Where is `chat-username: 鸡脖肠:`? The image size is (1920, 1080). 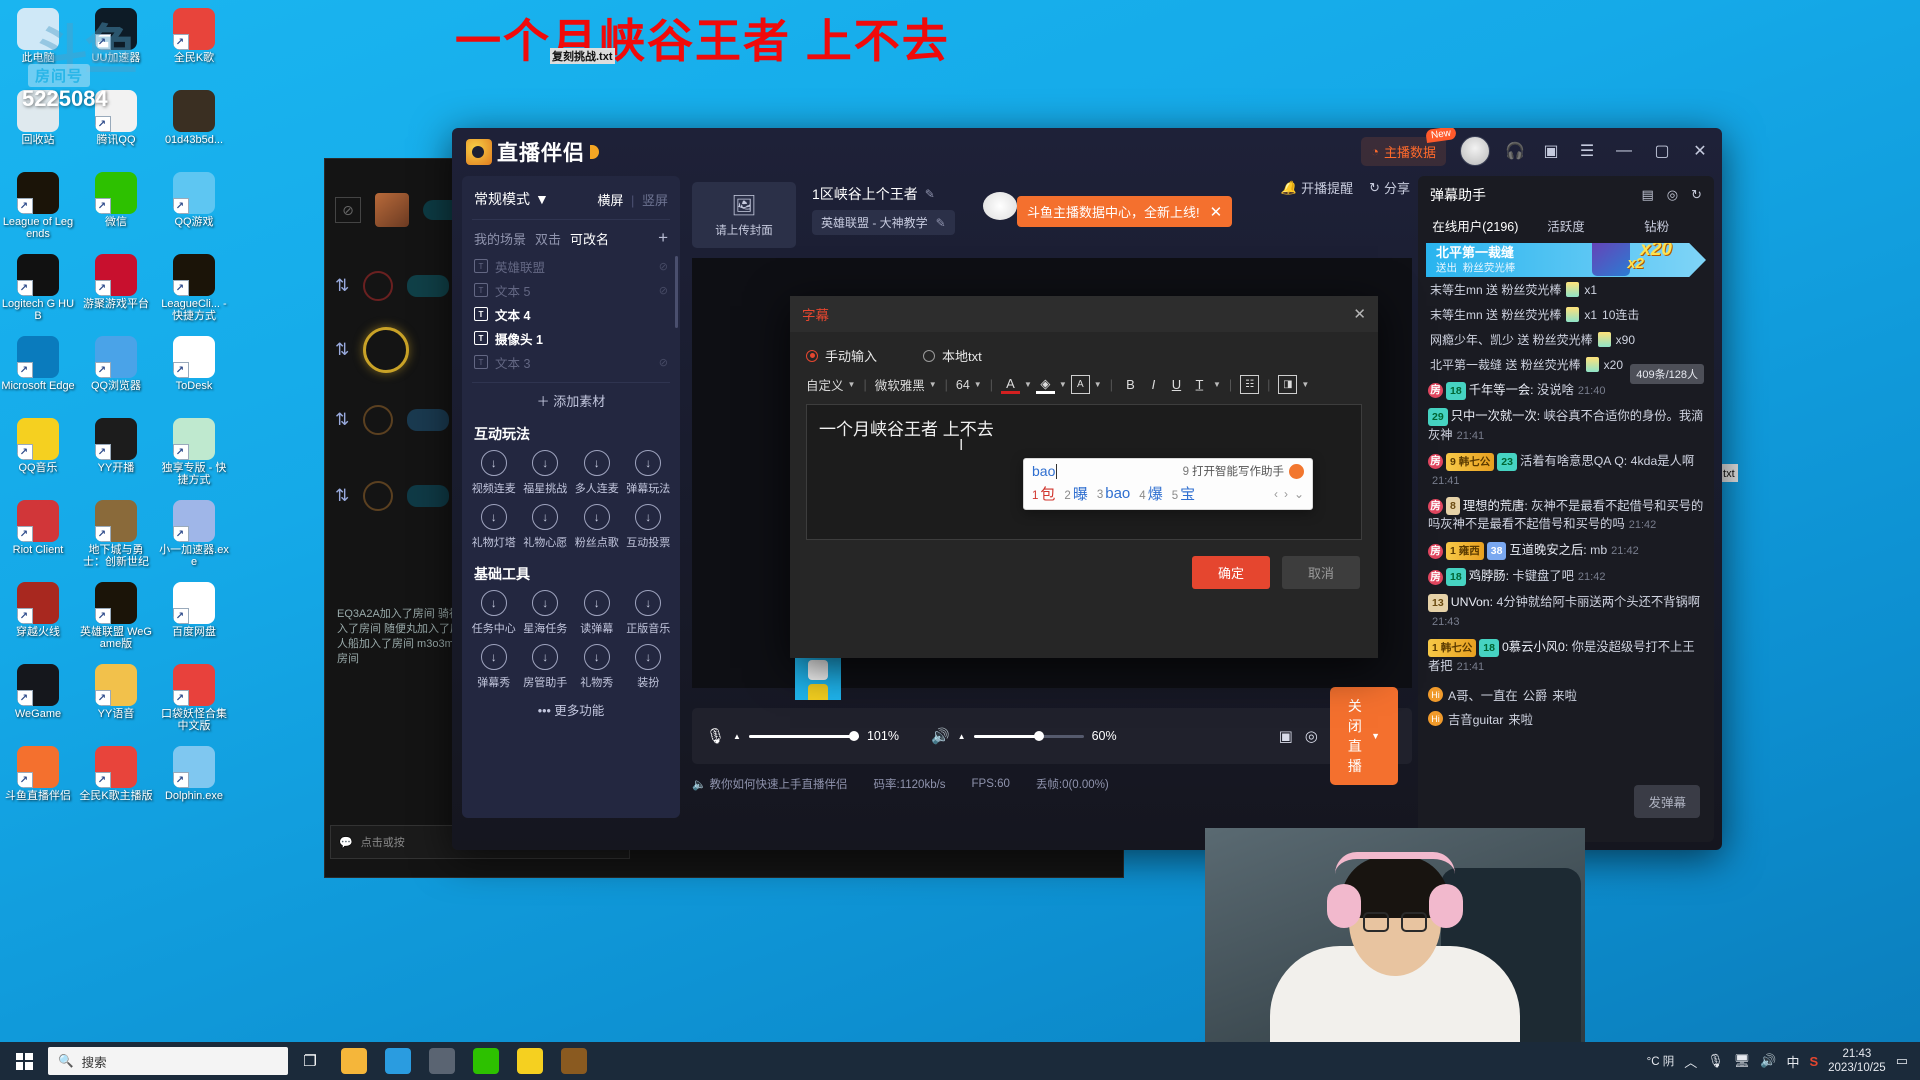
chat-username: 鸡脖肠: is located at coordinates (1489, 576).